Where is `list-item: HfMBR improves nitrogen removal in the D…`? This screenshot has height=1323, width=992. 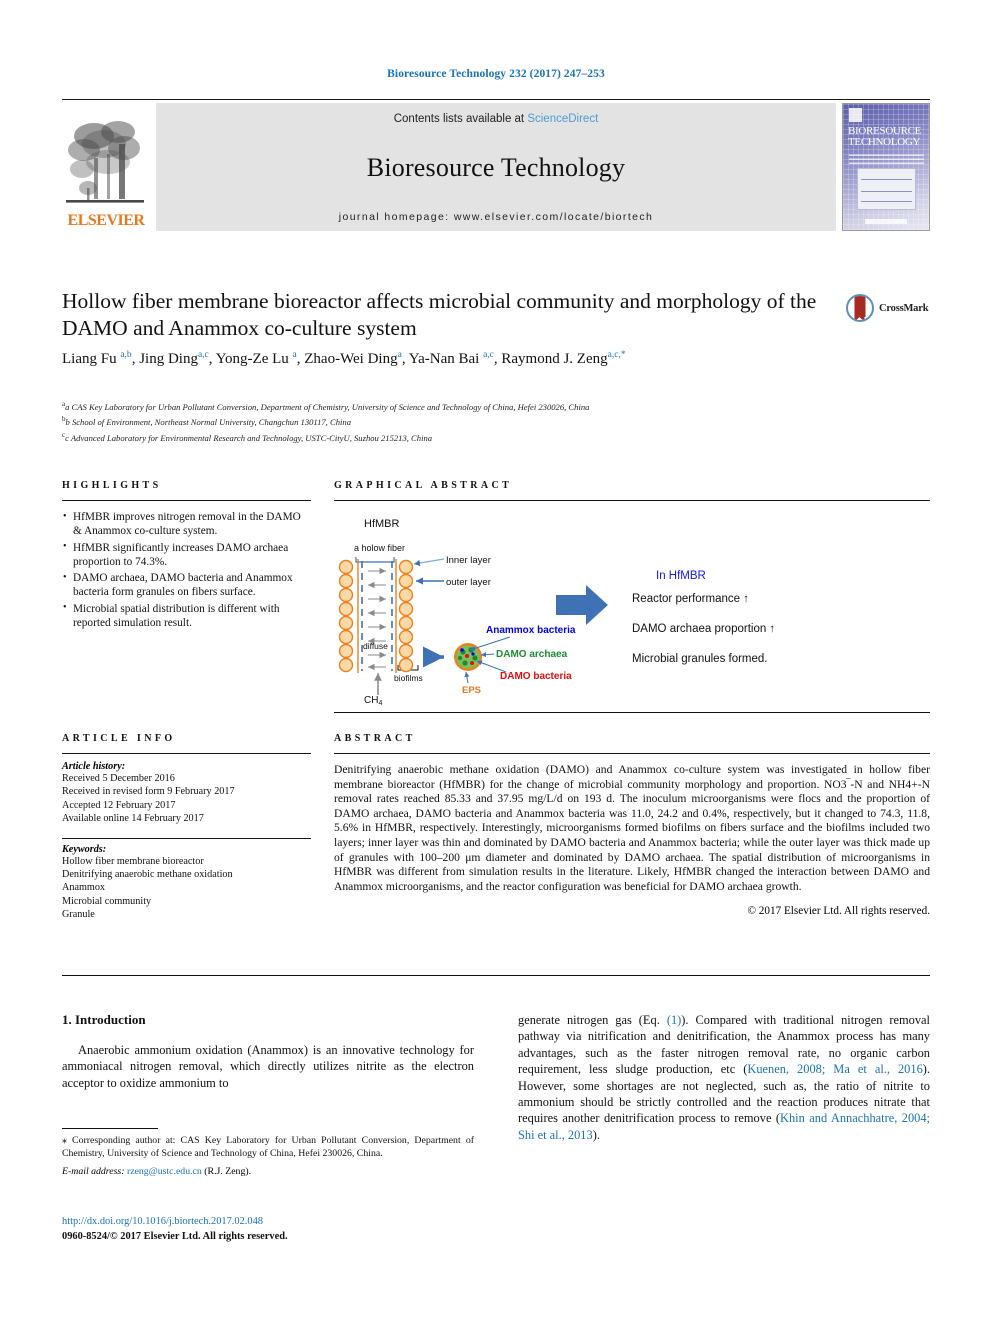 list-item: HfMBR improves nitrogen removal in the D… is located at coordinates (186, 524).